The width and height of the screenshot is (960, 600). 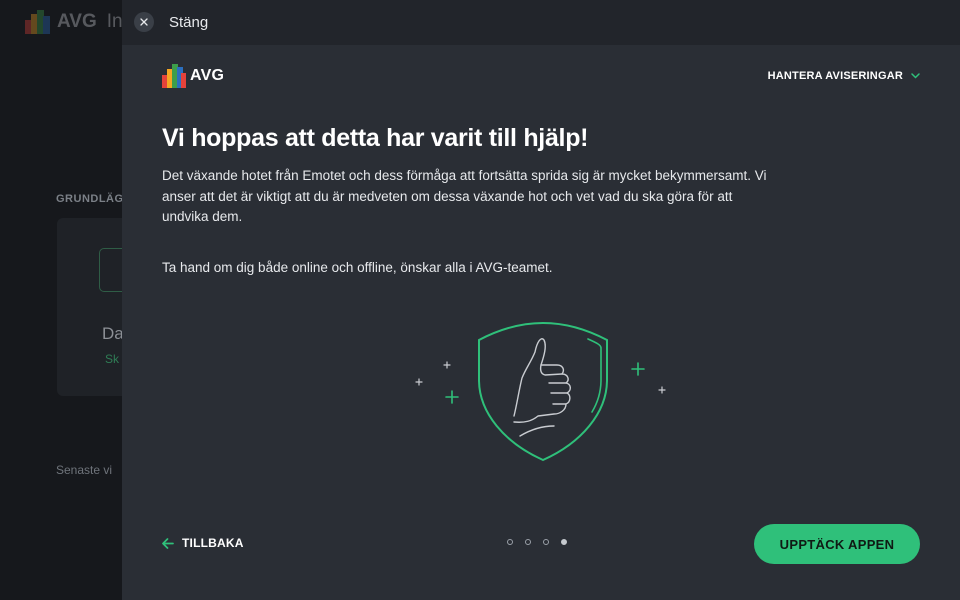 I want to click on background-card-title: Da, so click(x=113, y=333).